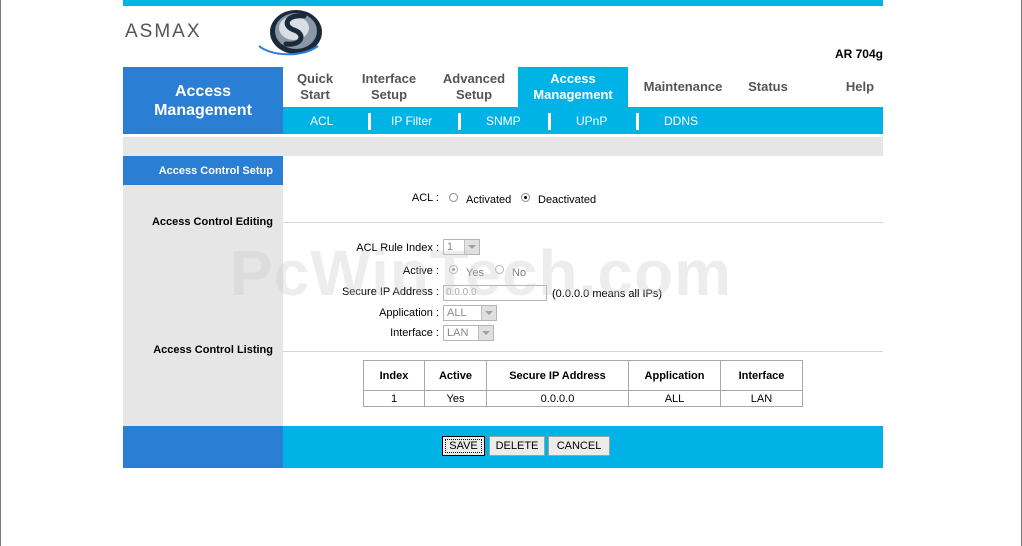 The height and width of the screenshot is (546, 1022). I want to click on cell-active: Yes, so click(455, 398).